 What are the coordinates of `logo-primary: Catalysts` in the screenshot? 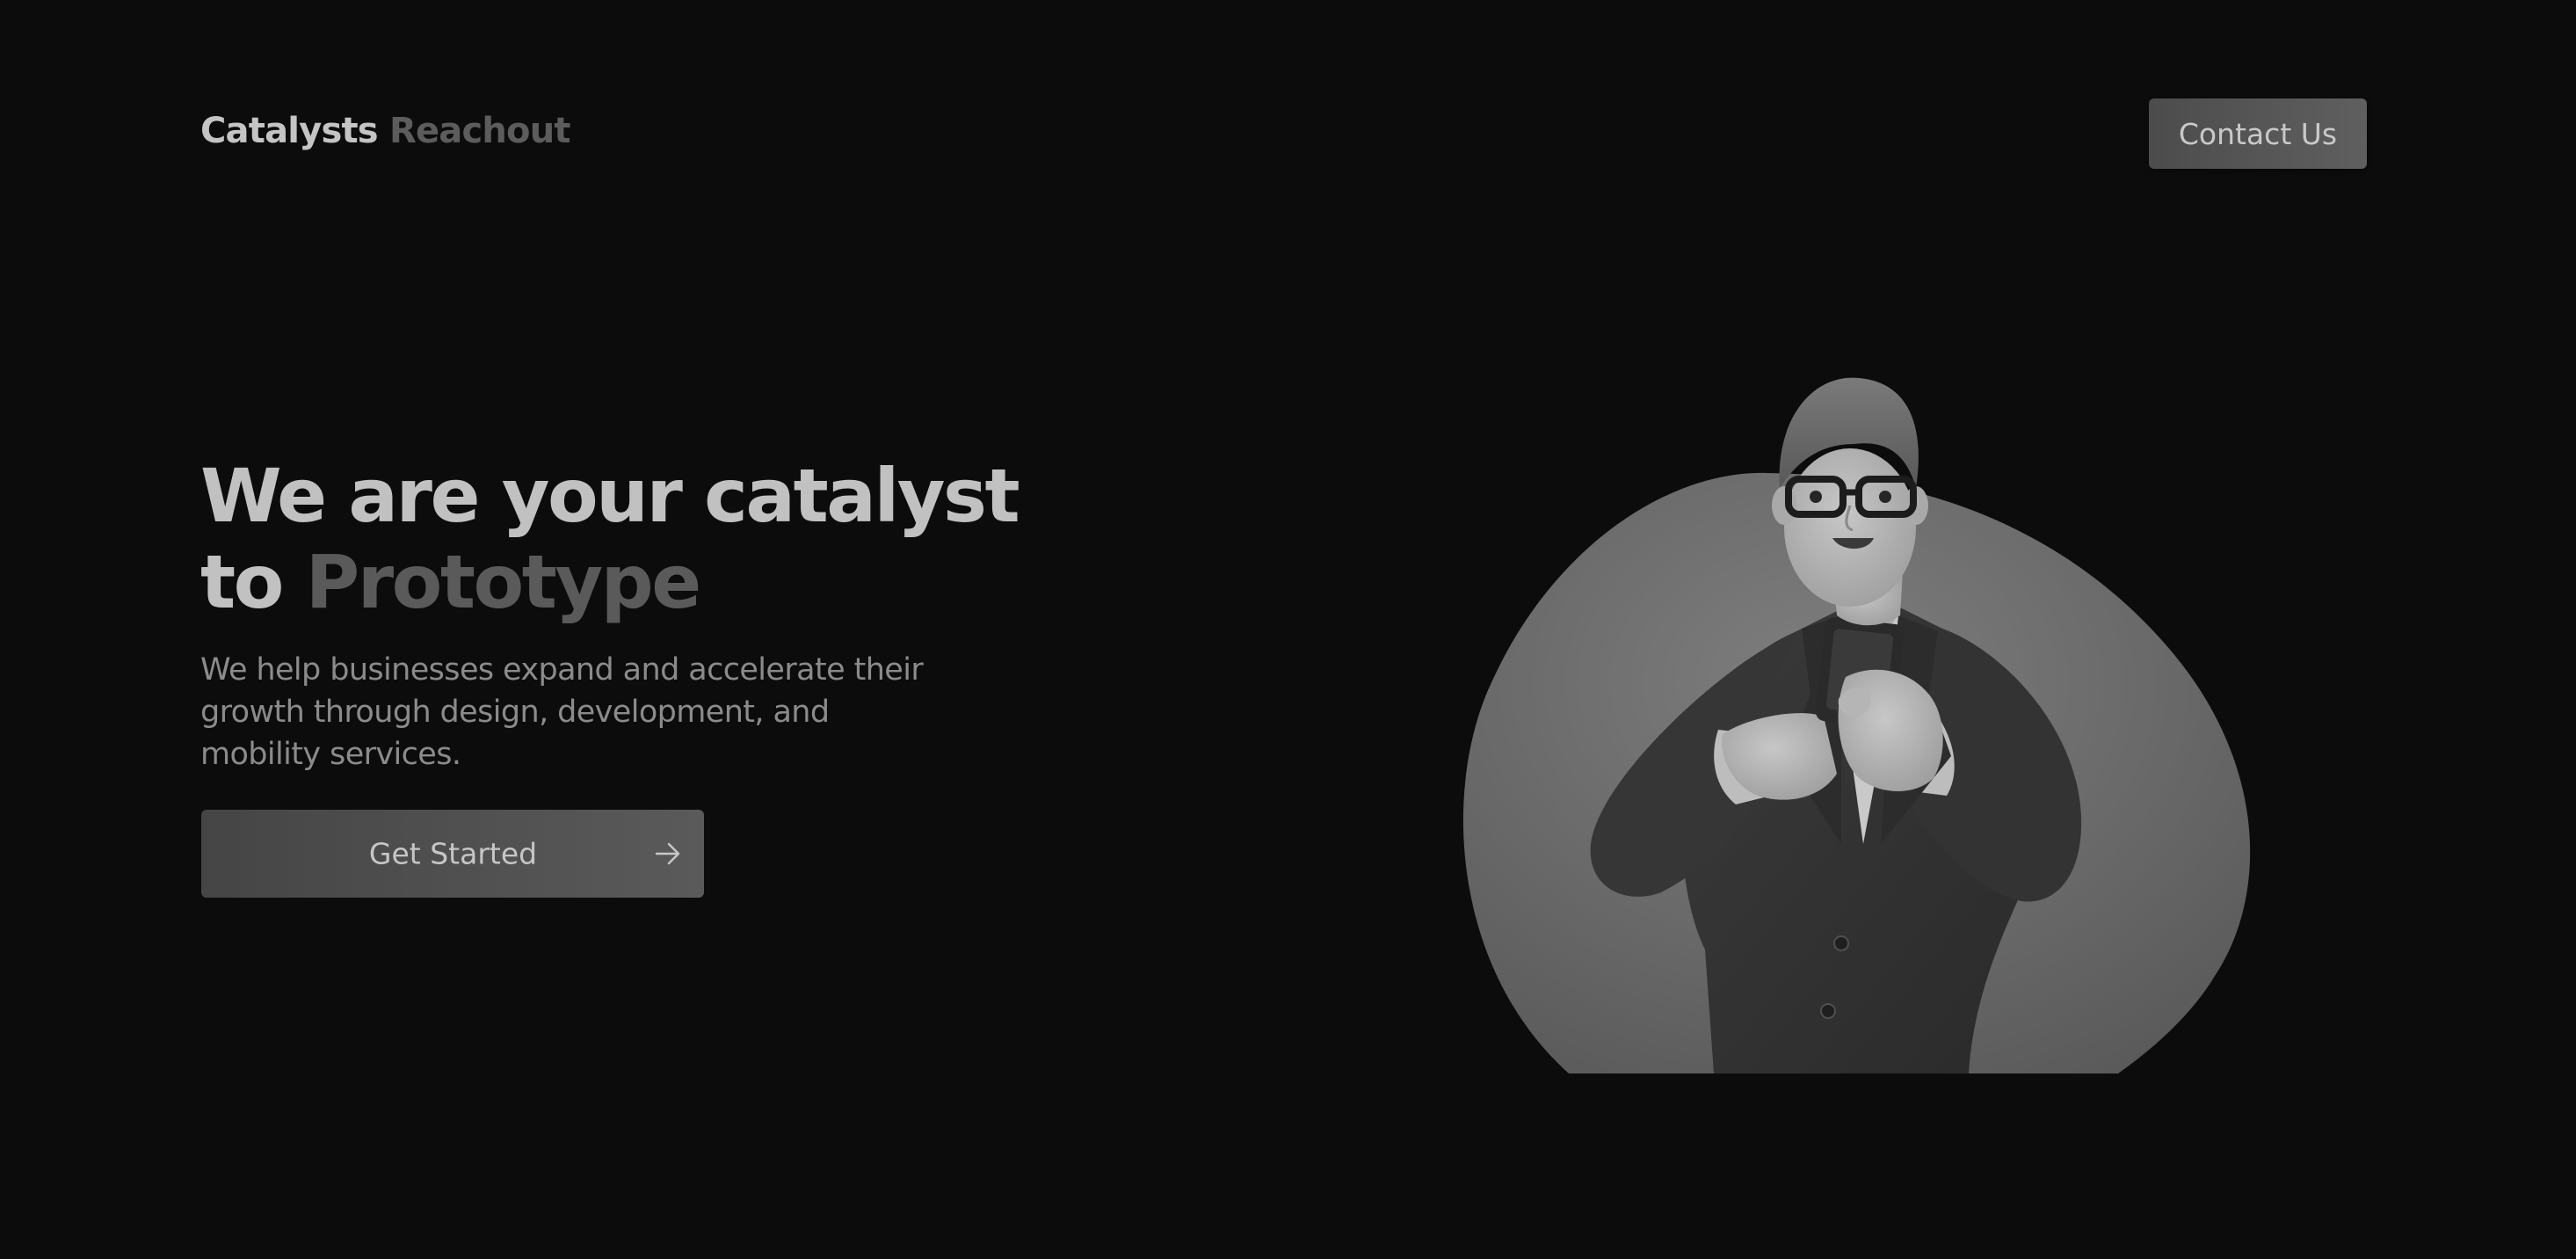 It's located at (289, 131).